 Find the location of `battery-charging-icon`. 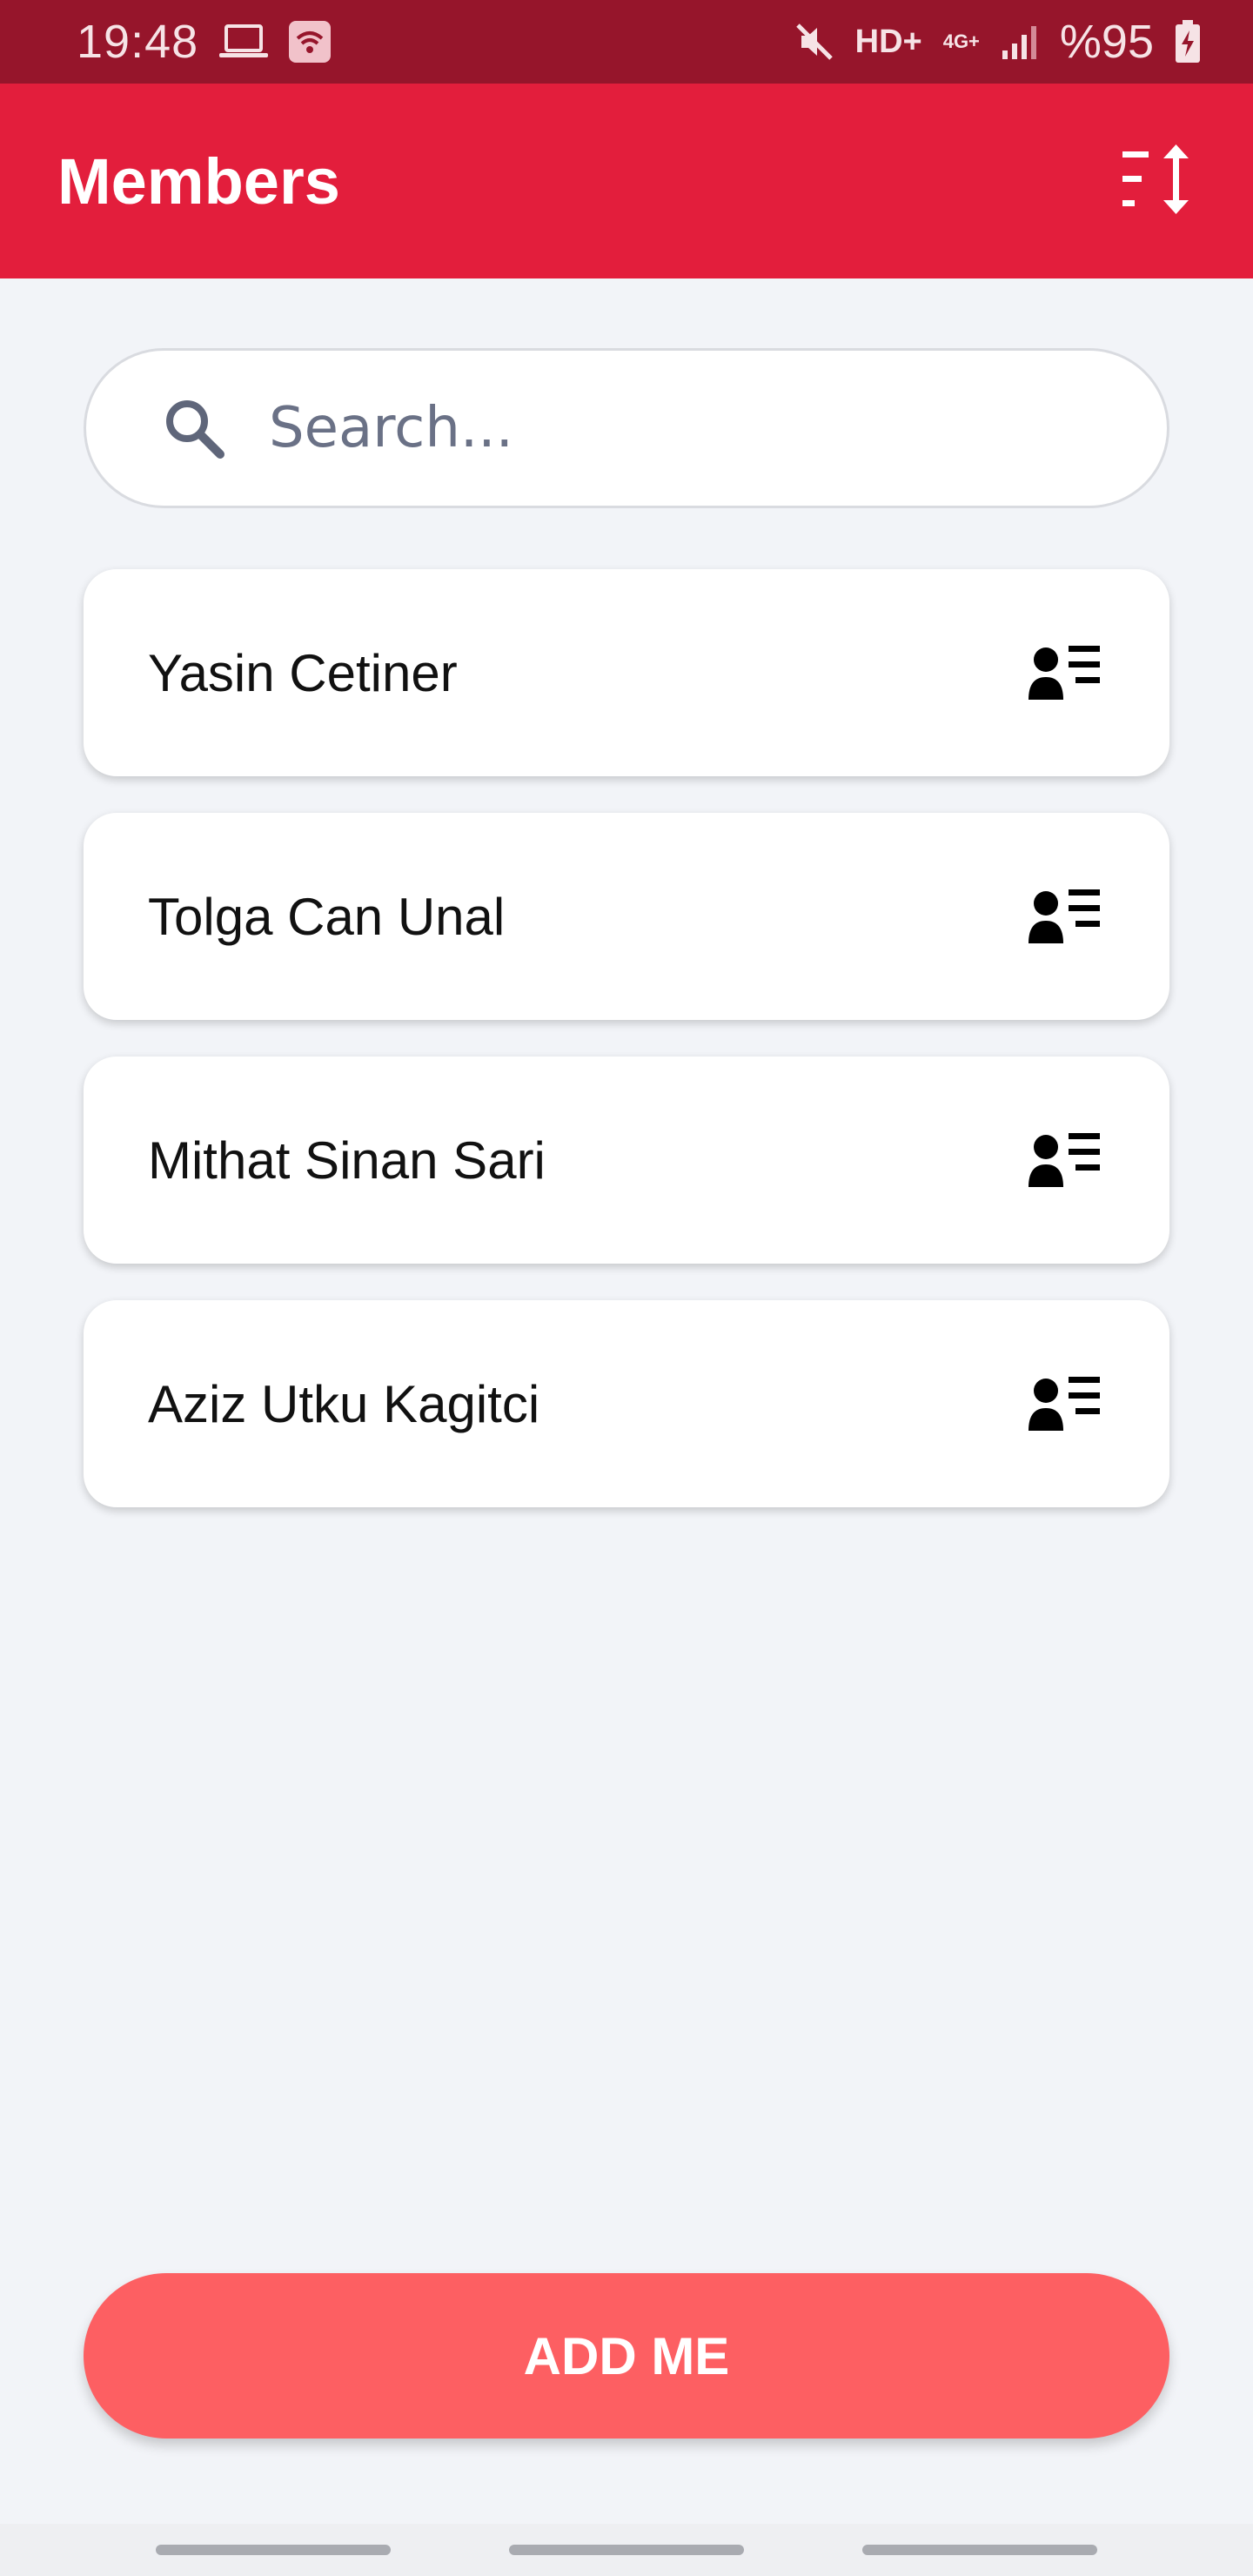

battery-charging-icon is located at coordinates (1188, 42).